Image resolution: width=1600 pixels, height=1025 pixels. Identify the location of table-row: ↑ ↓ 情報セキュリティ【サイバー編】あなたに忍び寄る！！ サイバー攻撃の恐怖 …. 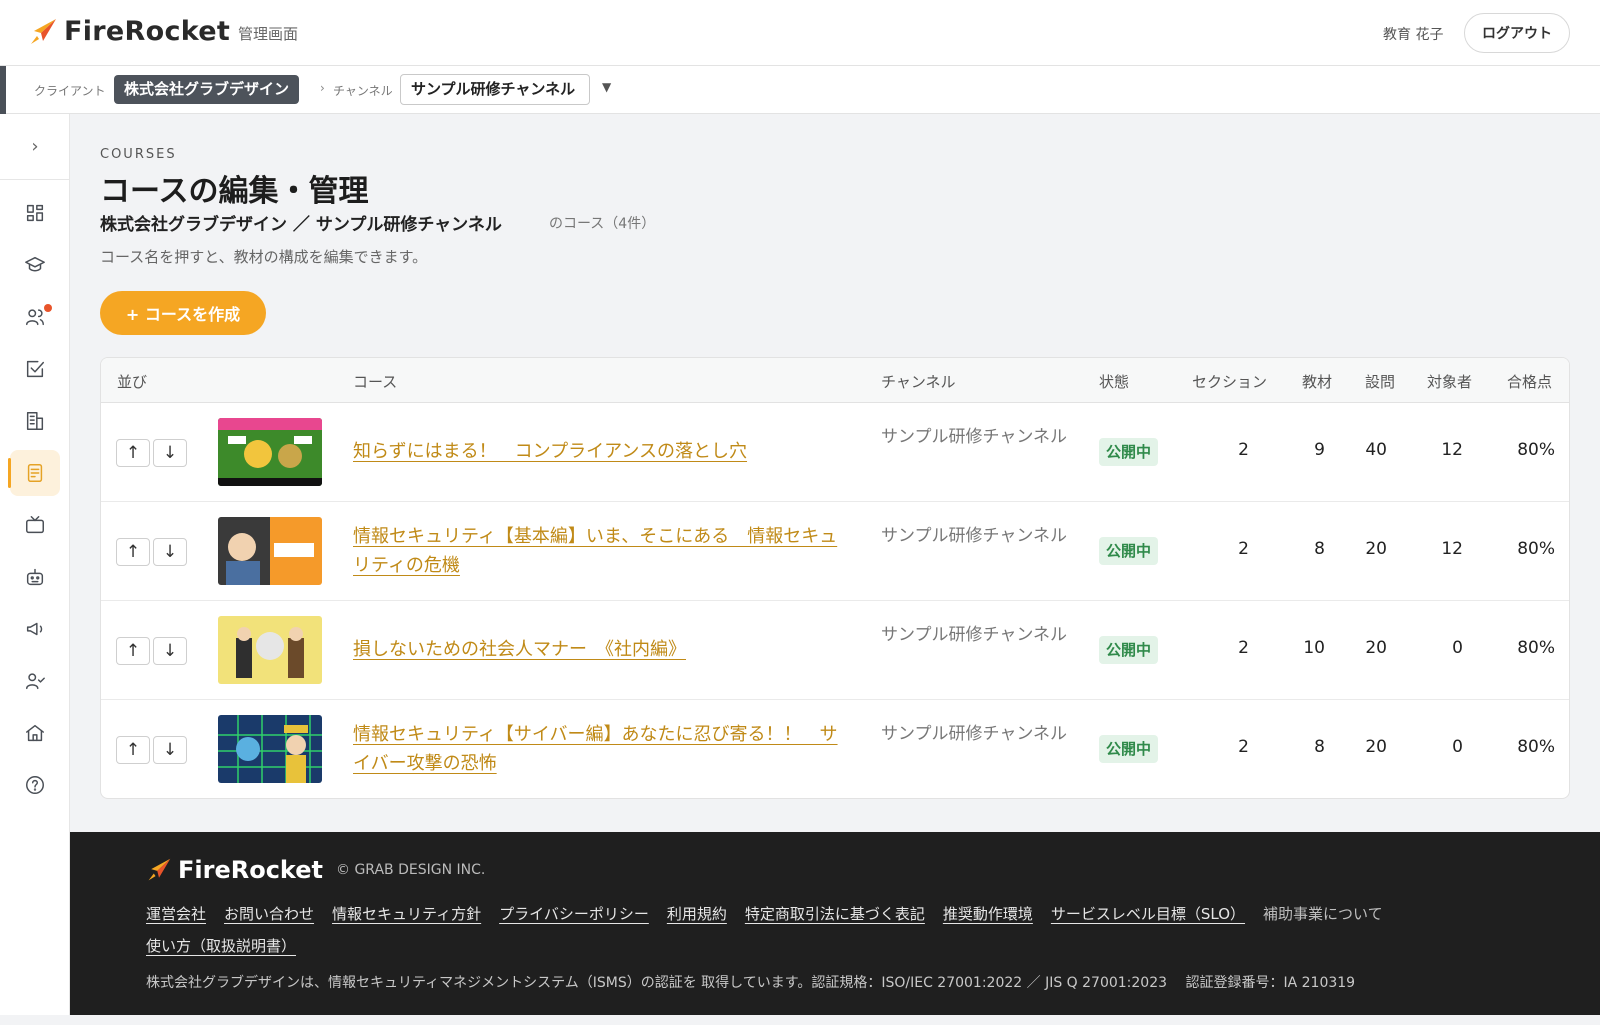
(835, 749).